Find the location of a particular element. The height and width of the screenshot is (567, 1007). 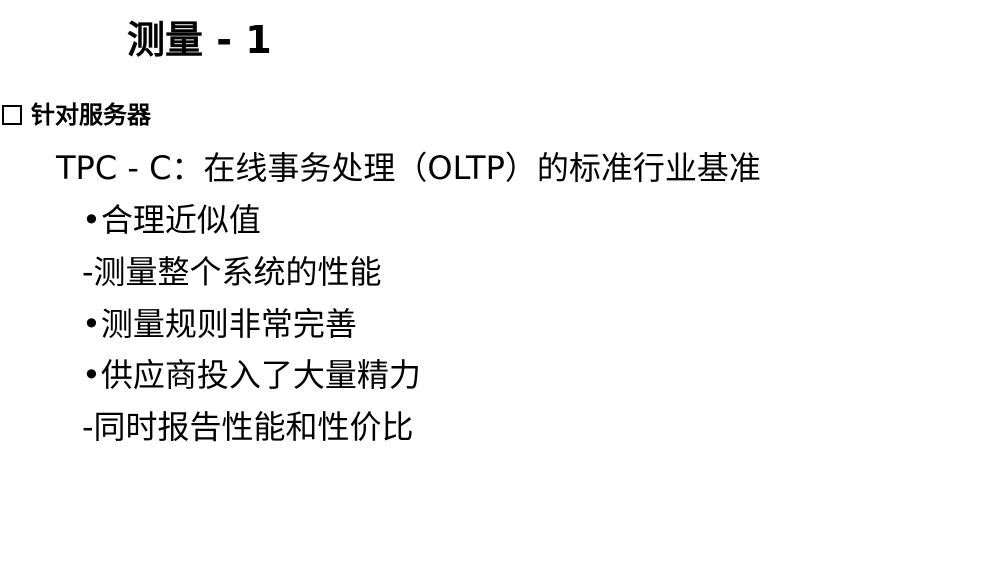

section-heading: 针对服务器 is located at coordinates (76, 115).